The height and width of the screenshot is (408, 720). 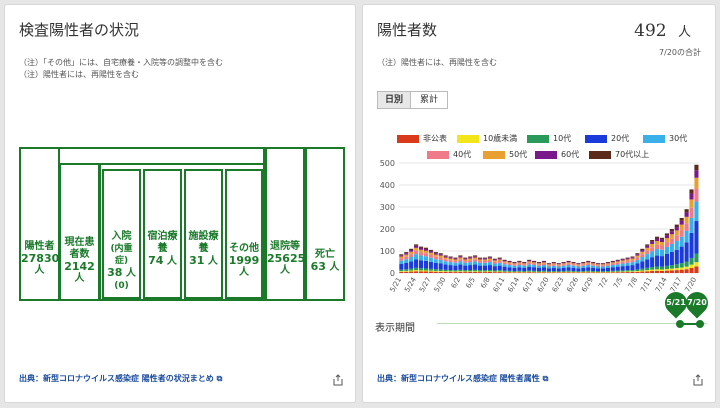 What do you see at coordinates (79, 278) in the screenshot?
I see `current-unit: 人` at bounding box center [79, 278].